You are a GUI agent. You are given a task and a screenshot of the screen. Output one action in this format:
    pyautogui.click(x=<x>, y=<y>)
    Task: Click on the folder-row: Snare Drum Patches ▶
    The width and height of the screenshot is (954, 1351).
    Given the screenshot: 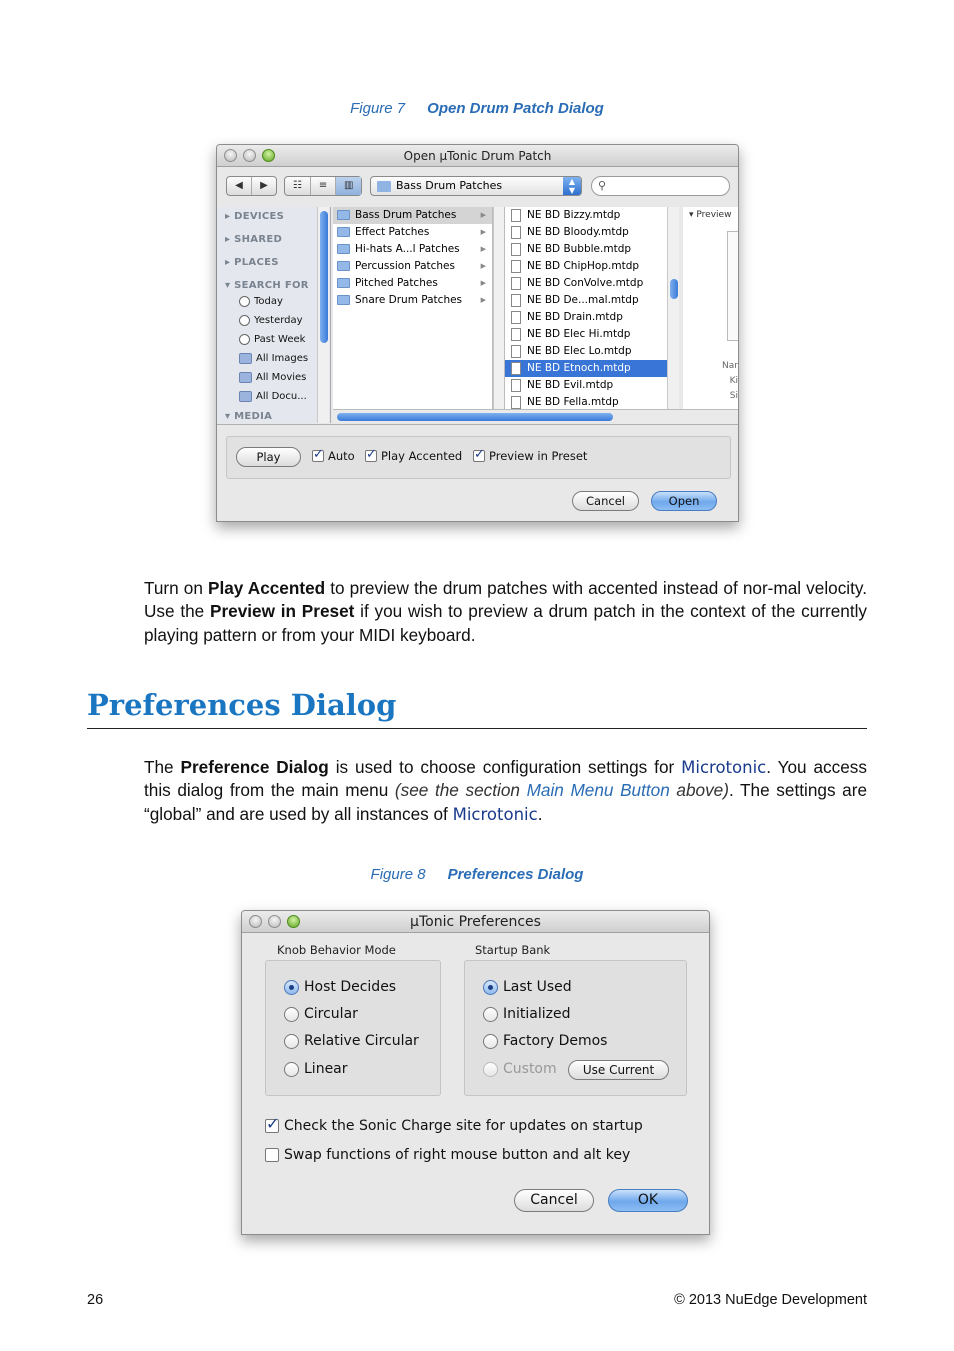 What is the action you would take?
    pyautogui.click(x=412, y=300)
    